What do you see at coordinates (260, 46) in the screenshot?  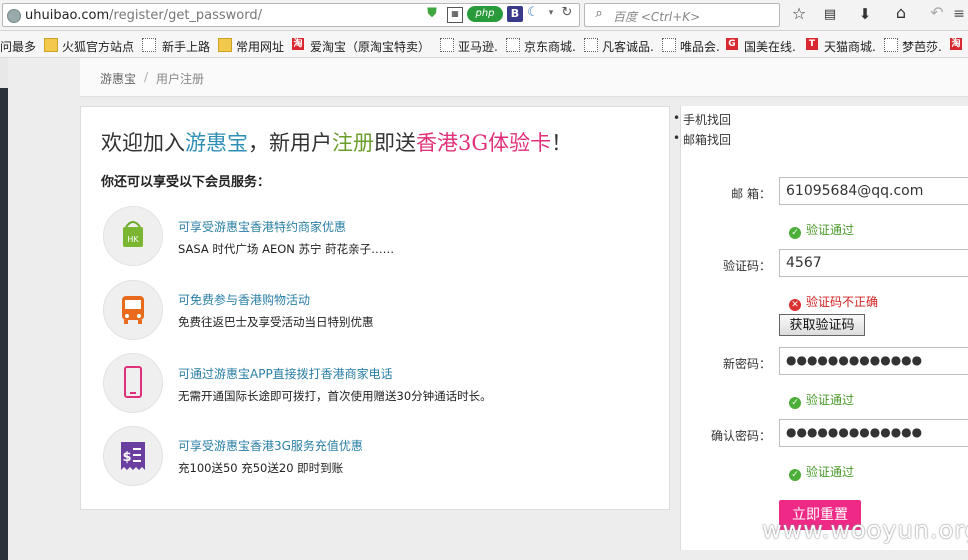 I see `bookmark-item: 常用网址` at bounding box center [260, 46].